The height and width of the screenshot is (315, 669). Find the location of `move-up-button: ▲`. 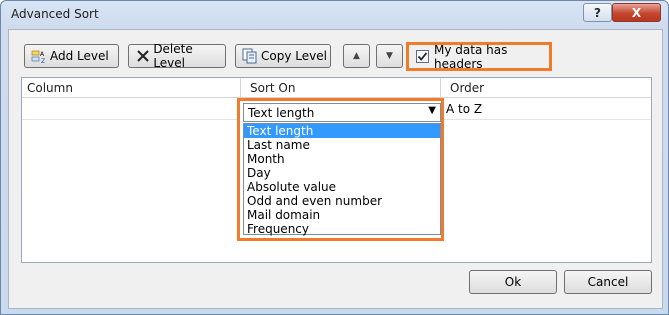

move-up-button: ▲ is located at coordinates (356, 56).